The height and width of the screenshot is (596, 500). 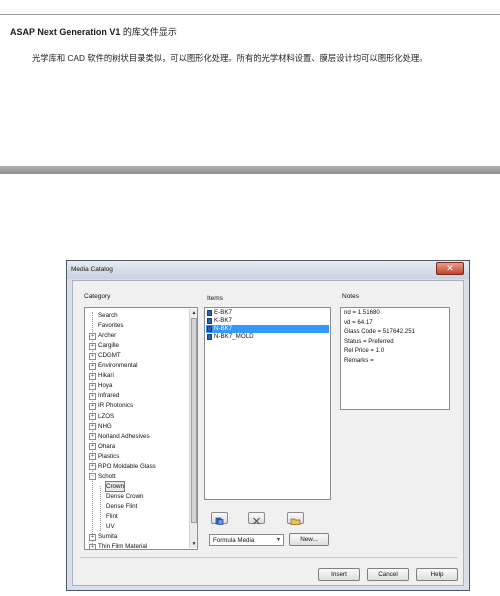 What do you see at coordinates (388, 574) in the screenshot?
I see `cancel-button: Cancel` at bounding box center [388, 574].